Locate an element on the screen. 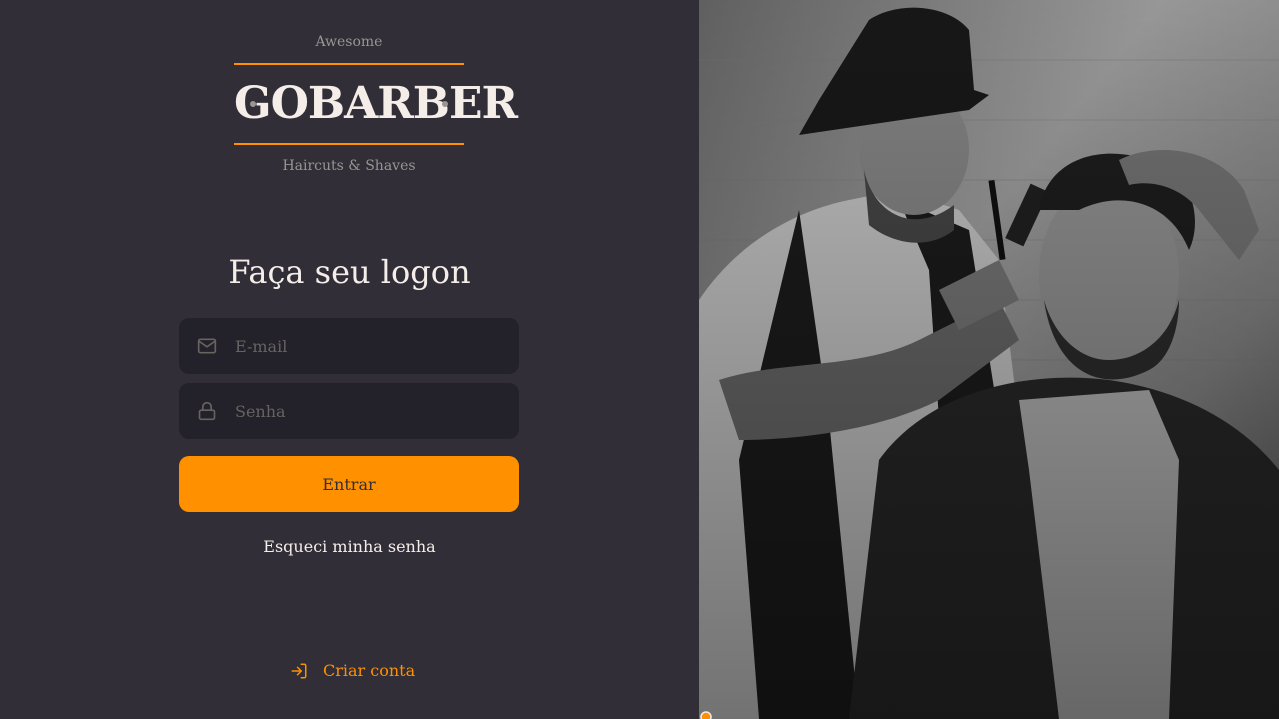 Image resolution: width=1279 pixels, height=719 pixels. logo-brand: GOBARBER is located at coordinates (376, 103).